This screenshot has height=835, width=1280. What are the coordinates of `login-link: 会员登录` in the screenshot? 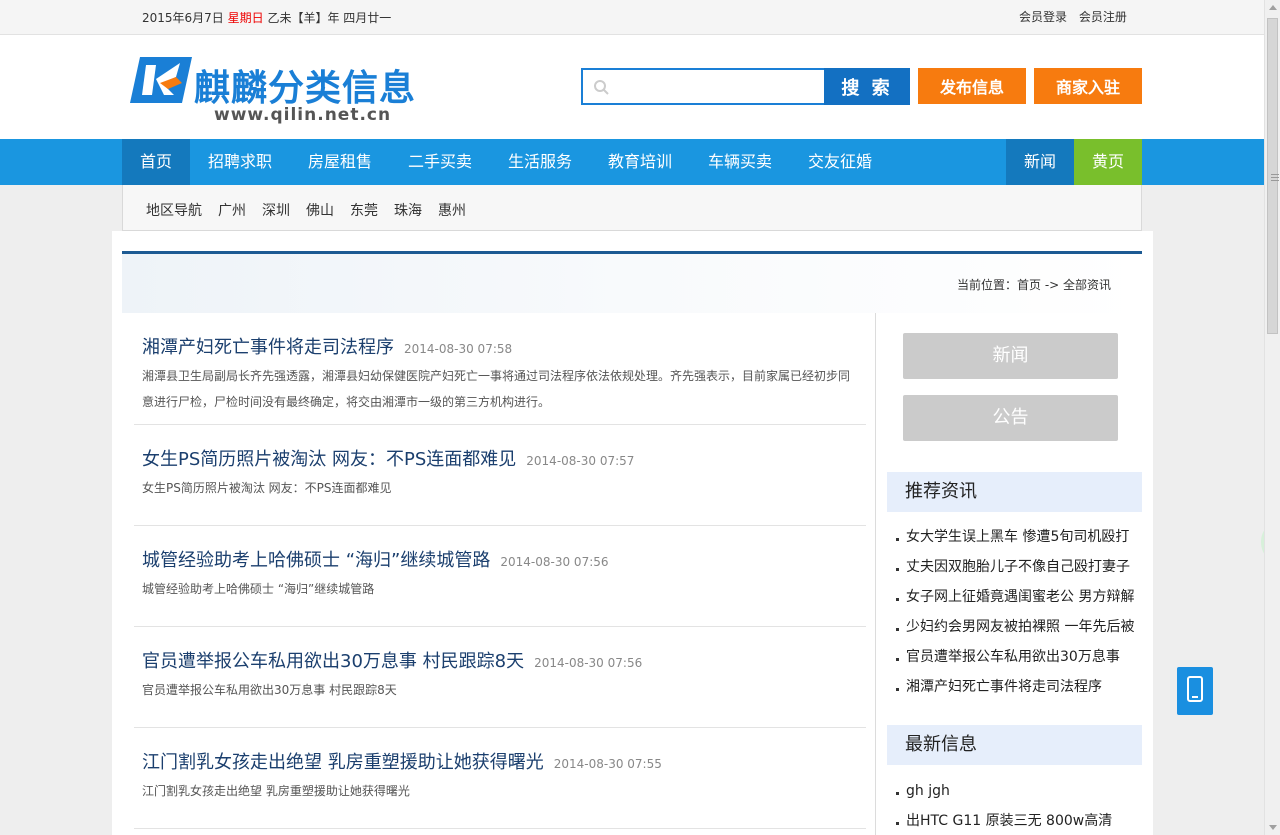 It's located at (1043, 17).